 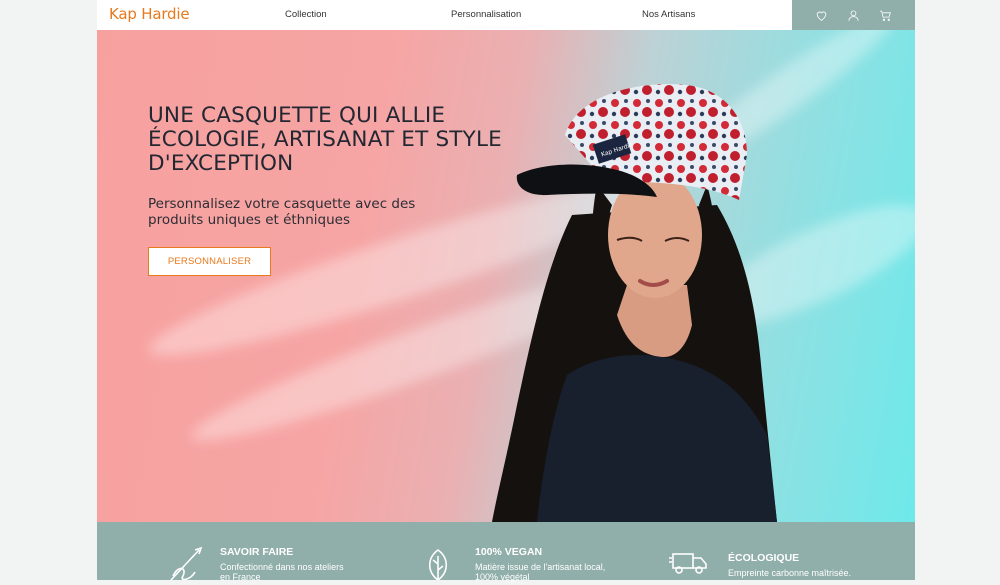 What do you see at coordinates (257, 552) in the screenshot?
I see `feature-title: SAVOIR FAIRE` at bounding box center [257, 552].